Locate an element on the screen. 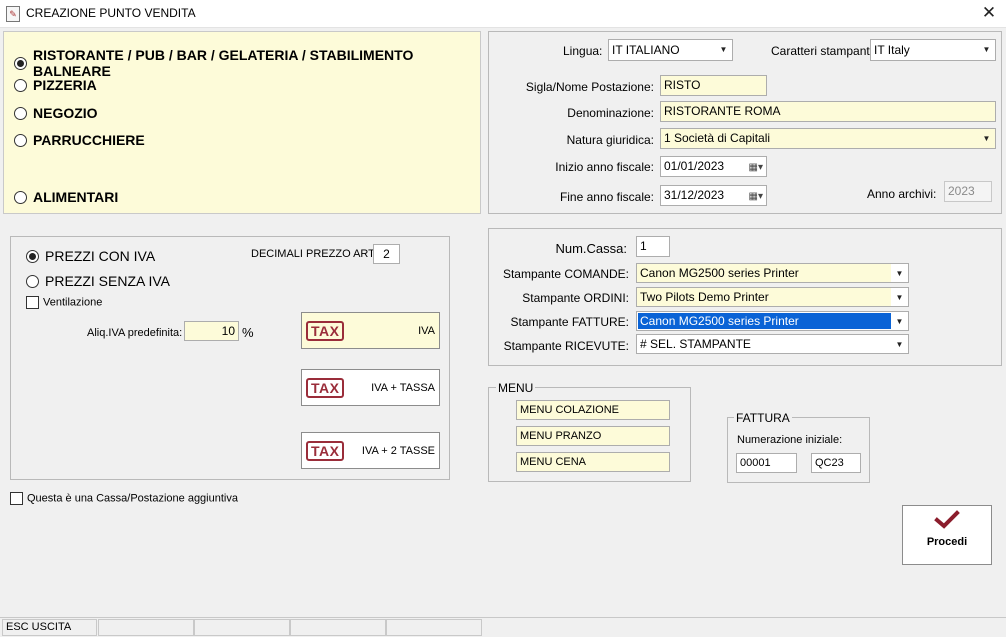  denominazione-label: Denominazione: is located at coordinates (610, 113).